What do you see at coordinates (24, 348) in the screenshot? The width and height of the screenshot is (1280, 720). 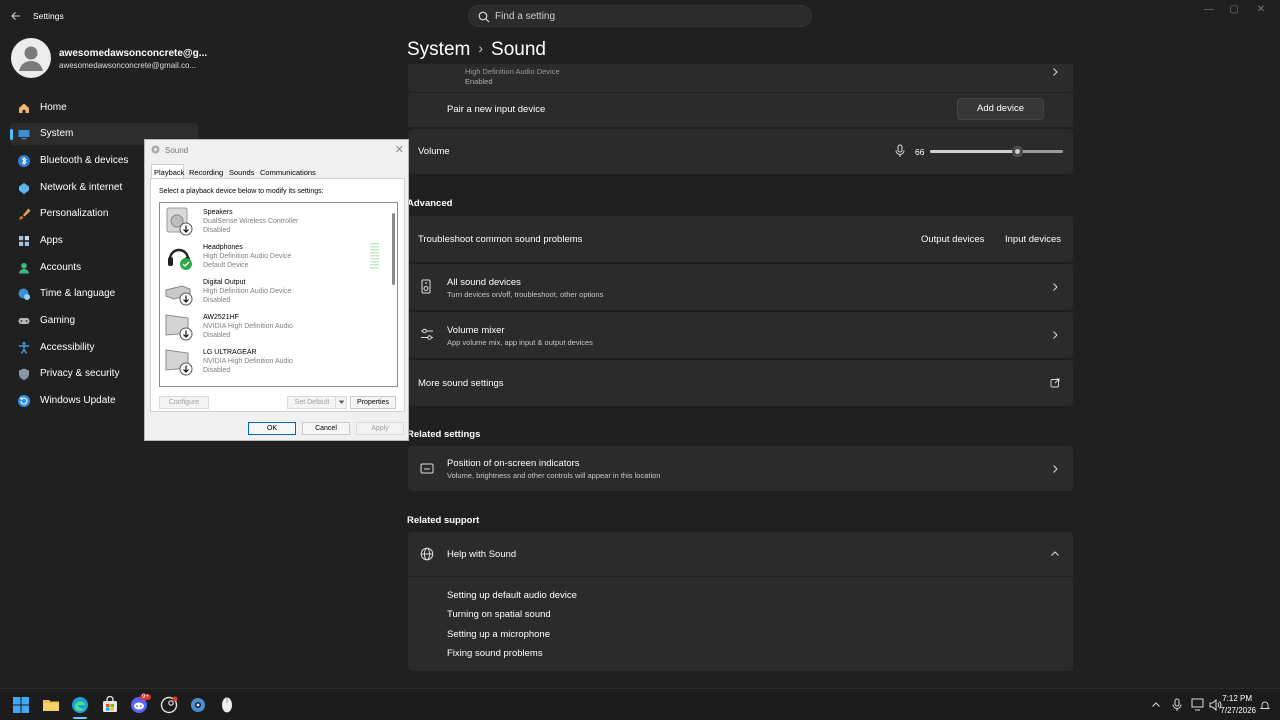 I see `accessibility-icon` at bounding box center [24, 348].